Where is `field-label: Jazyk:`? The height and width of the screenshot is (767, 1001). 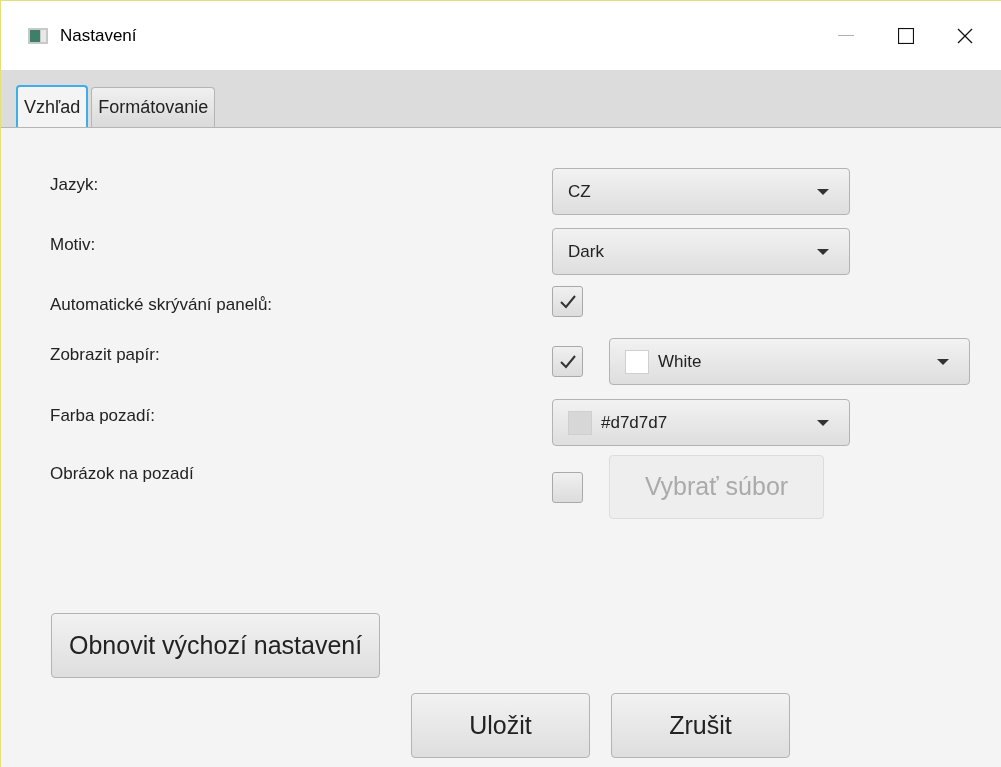
field-label: Jazyk: is located at coordinates (75, 185).